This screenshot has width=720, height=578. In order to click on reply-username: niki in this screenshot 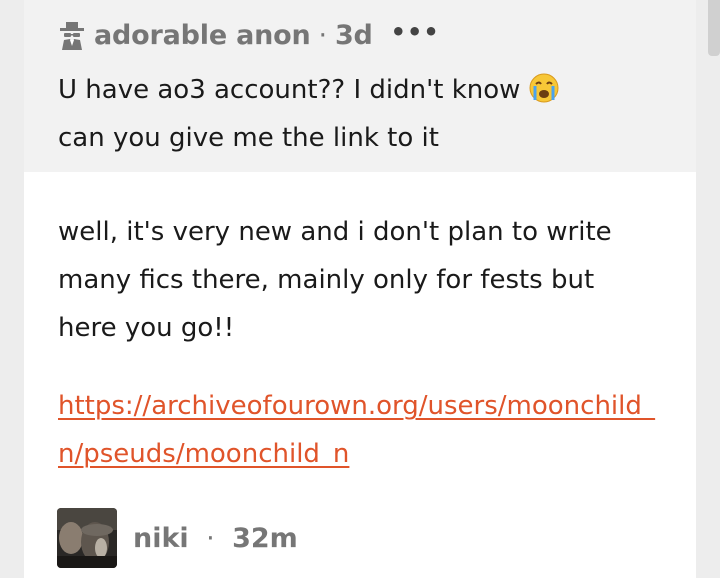, I will do `click(161, 538)`.